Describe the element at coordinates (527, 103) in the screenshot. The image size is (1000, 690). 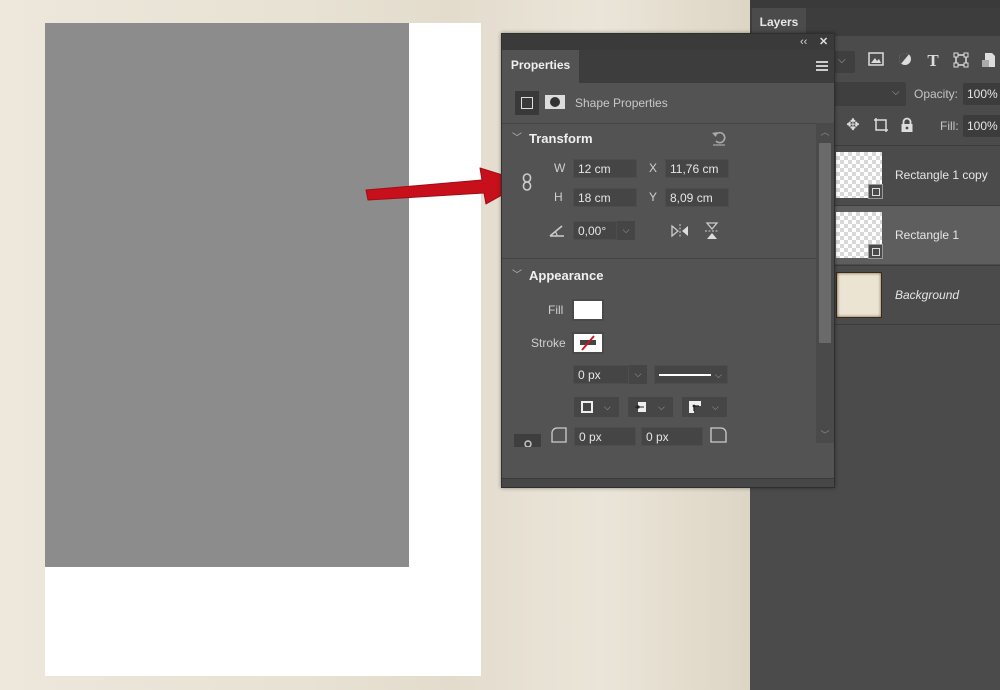
I see `shape-properties-icon` at that location.